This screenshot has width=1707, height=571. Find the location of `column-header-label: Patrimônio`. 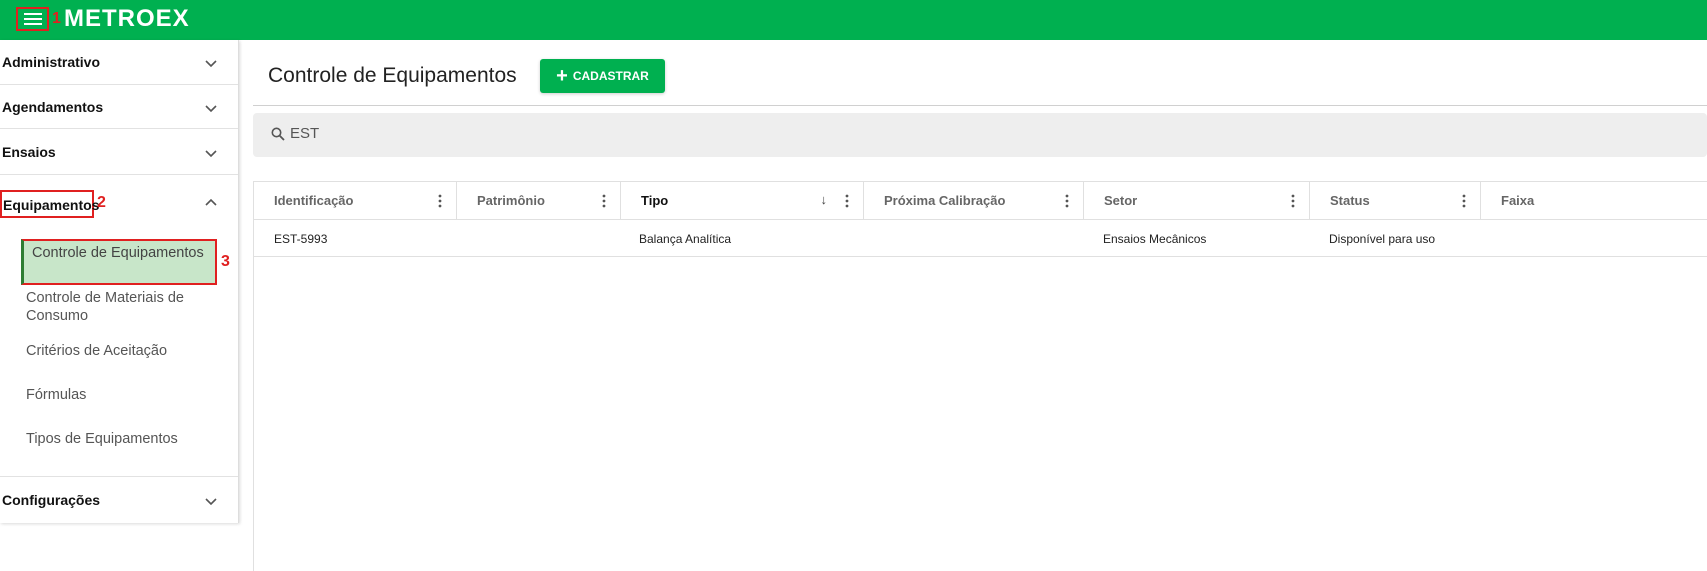

column-header-label: Patrimônio is located at coordinates (511, 200).